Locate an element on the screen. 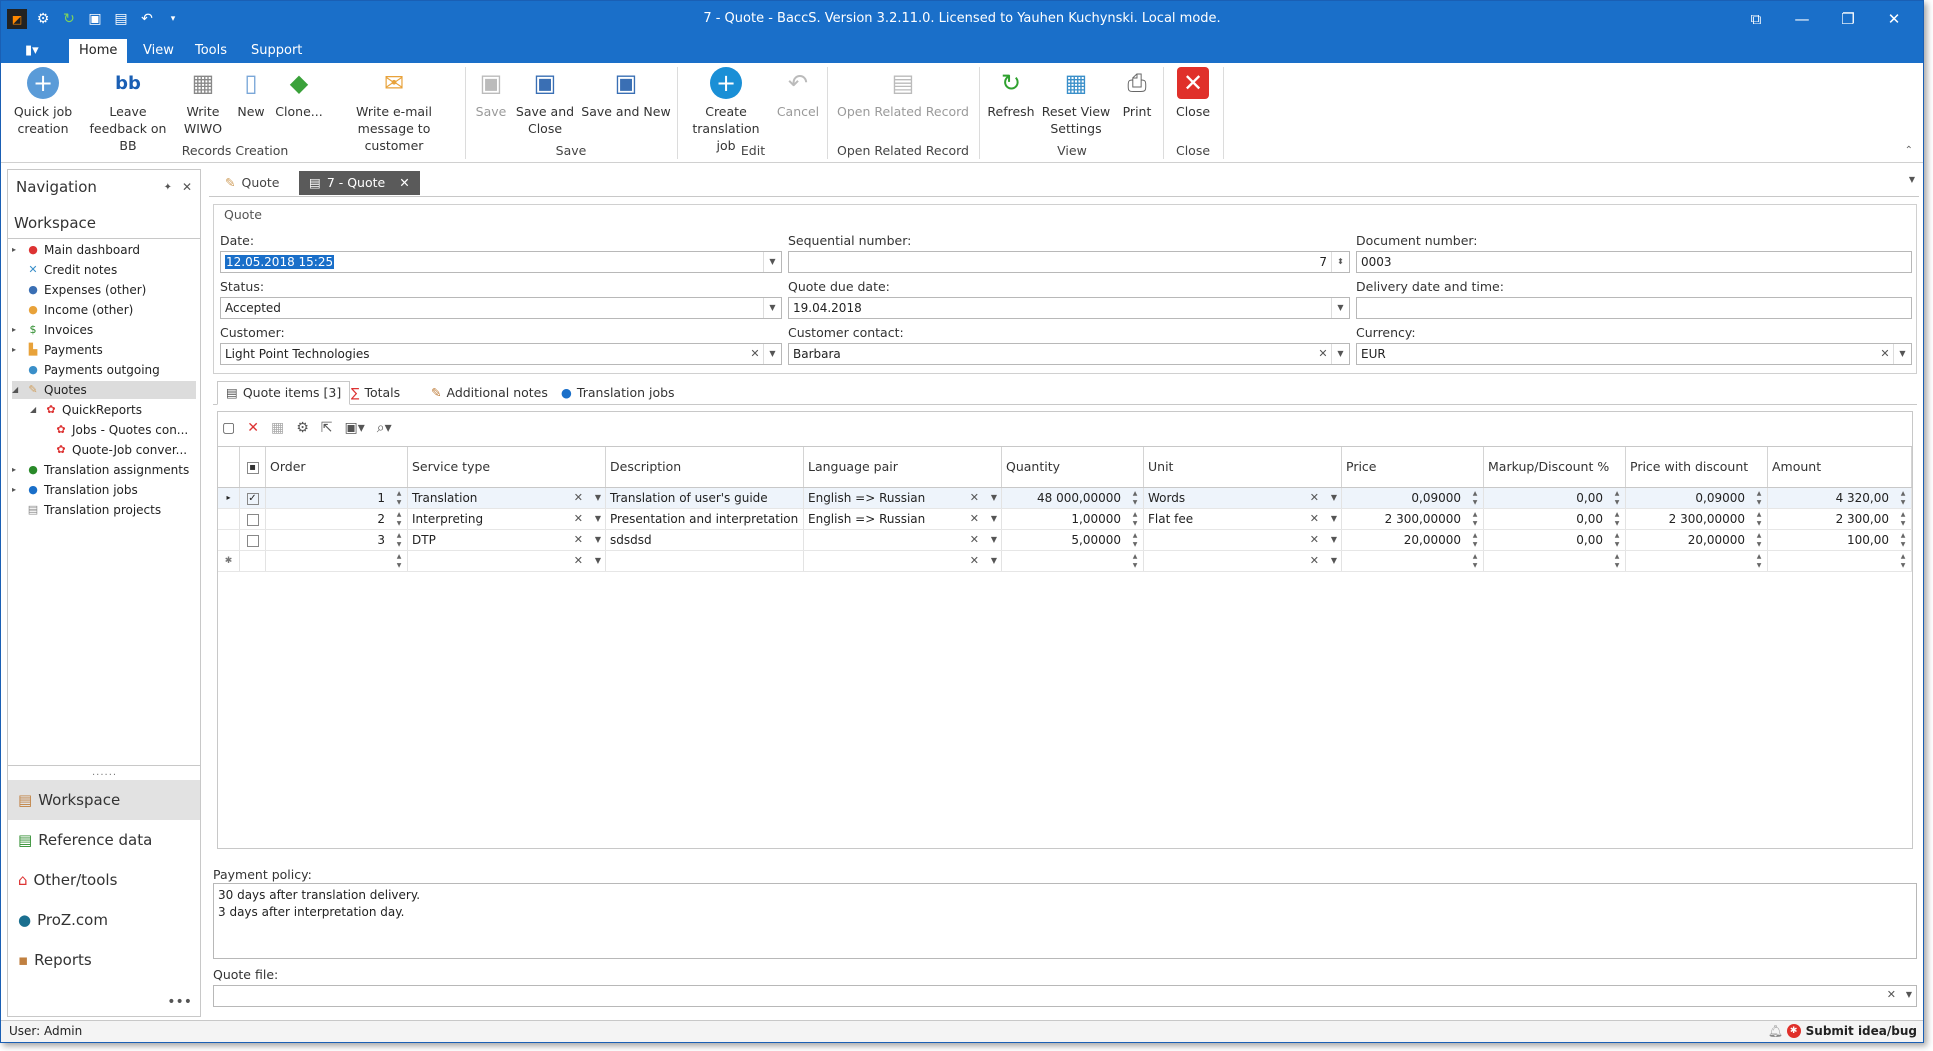 The image size is (1933, 1051). more-options-icon: ••• is located at coordinates (179, 1002).